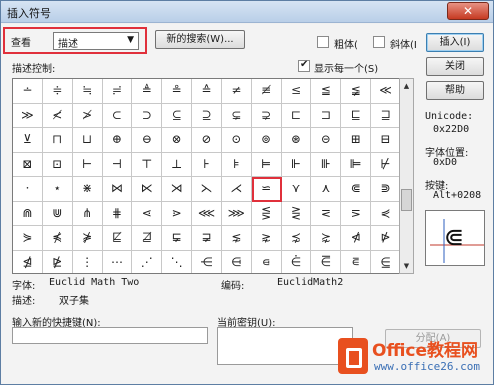 The height and width of the screenshot is (385, 494). I want to click on symbol-cell: ⊝, so click(326, 140).